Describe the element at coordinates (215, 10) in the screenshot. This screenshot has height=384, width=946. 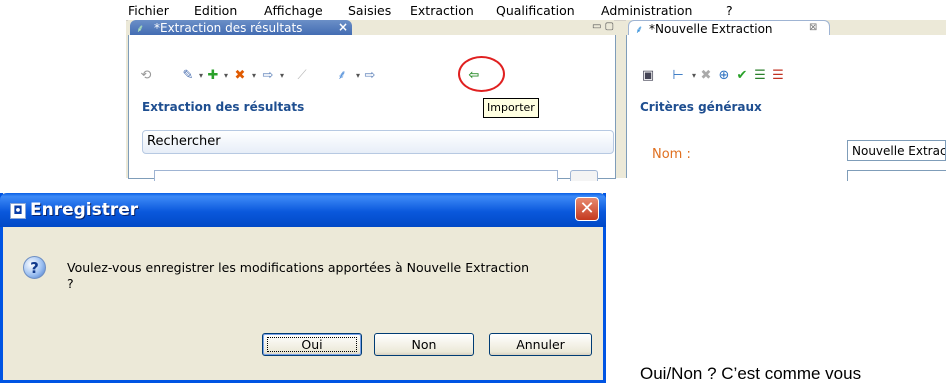
I see `menu-edition: Edition` at that location.